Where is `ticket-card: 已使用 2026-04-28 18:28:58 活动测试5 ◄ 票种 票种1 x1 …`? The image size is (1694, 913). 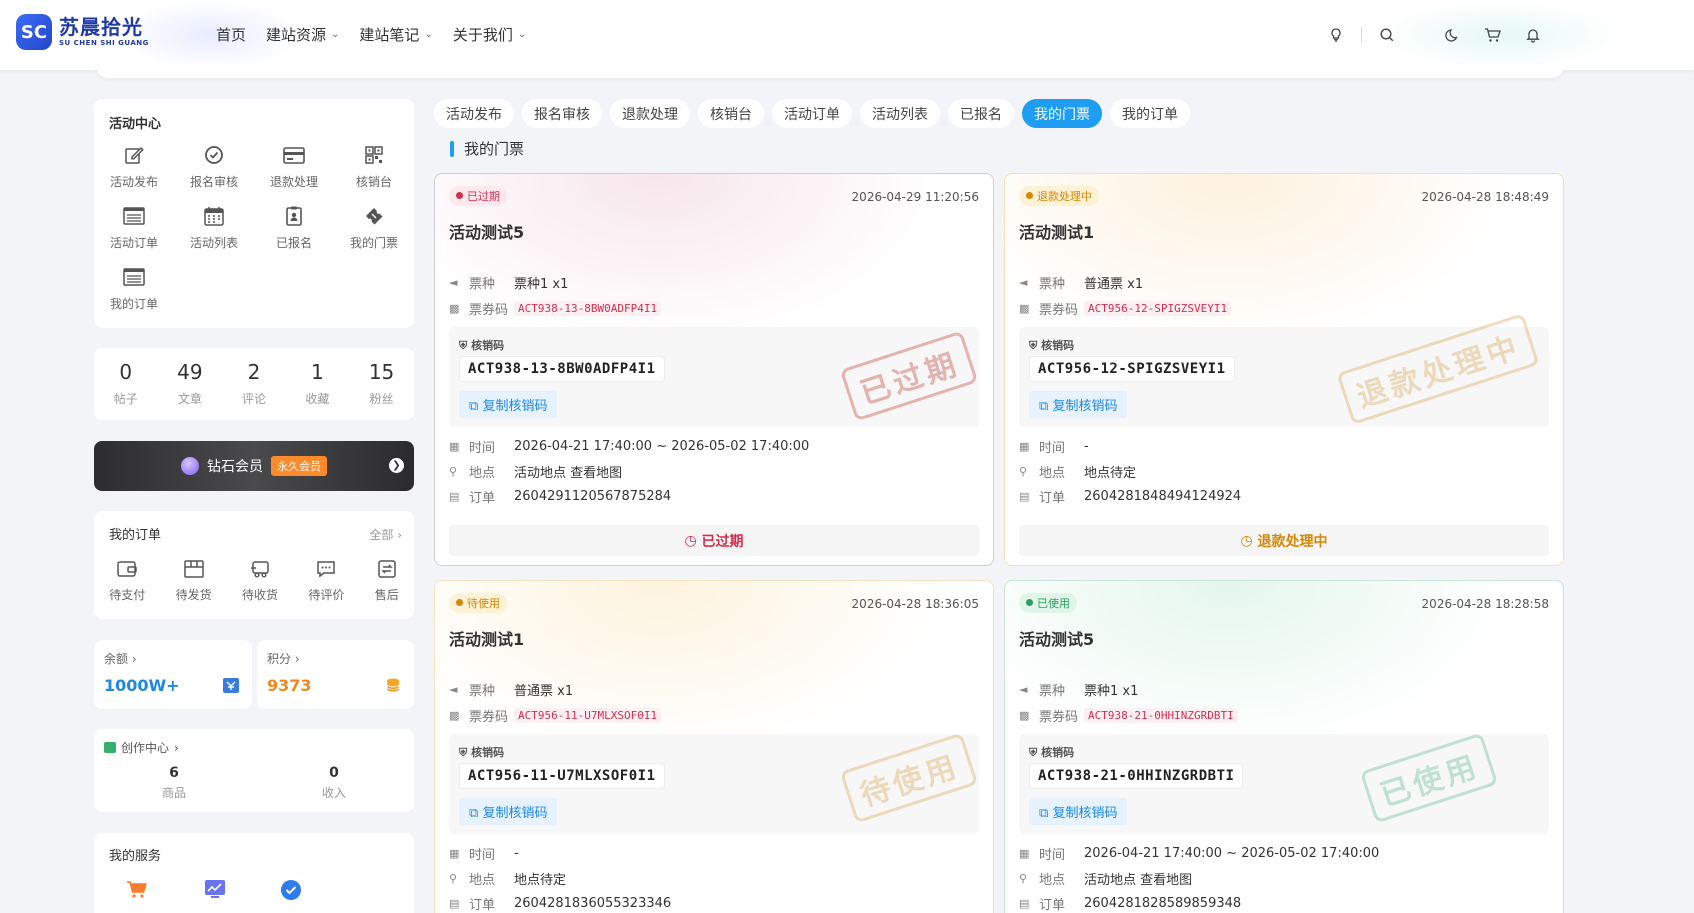 ticket-card: 已使用 2026-04-28 18:28:58 活动测试5 ◄ 票种 票种1 x1 … is located at coordinates (1284, 746).